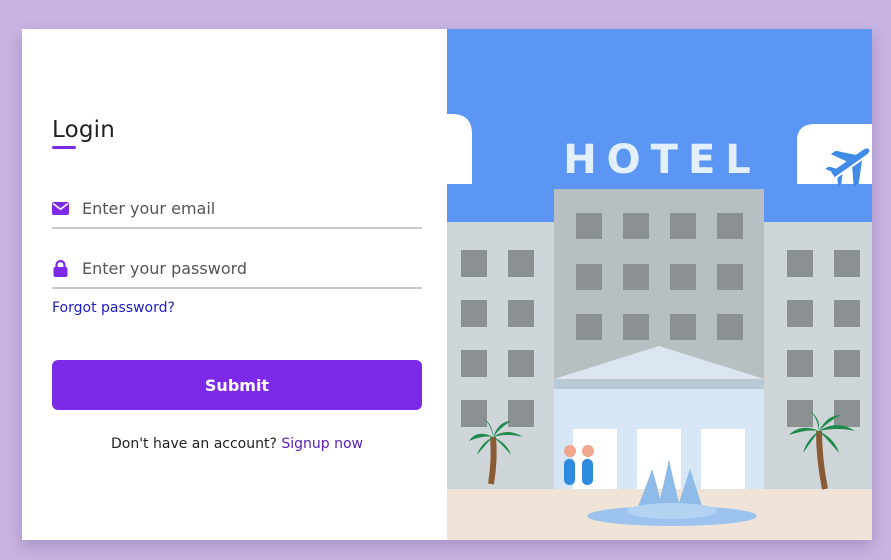 Image resolution: width=891 pixels, height=560 pixels. I want to click on signup-link: Signup now, so click(322, 444).